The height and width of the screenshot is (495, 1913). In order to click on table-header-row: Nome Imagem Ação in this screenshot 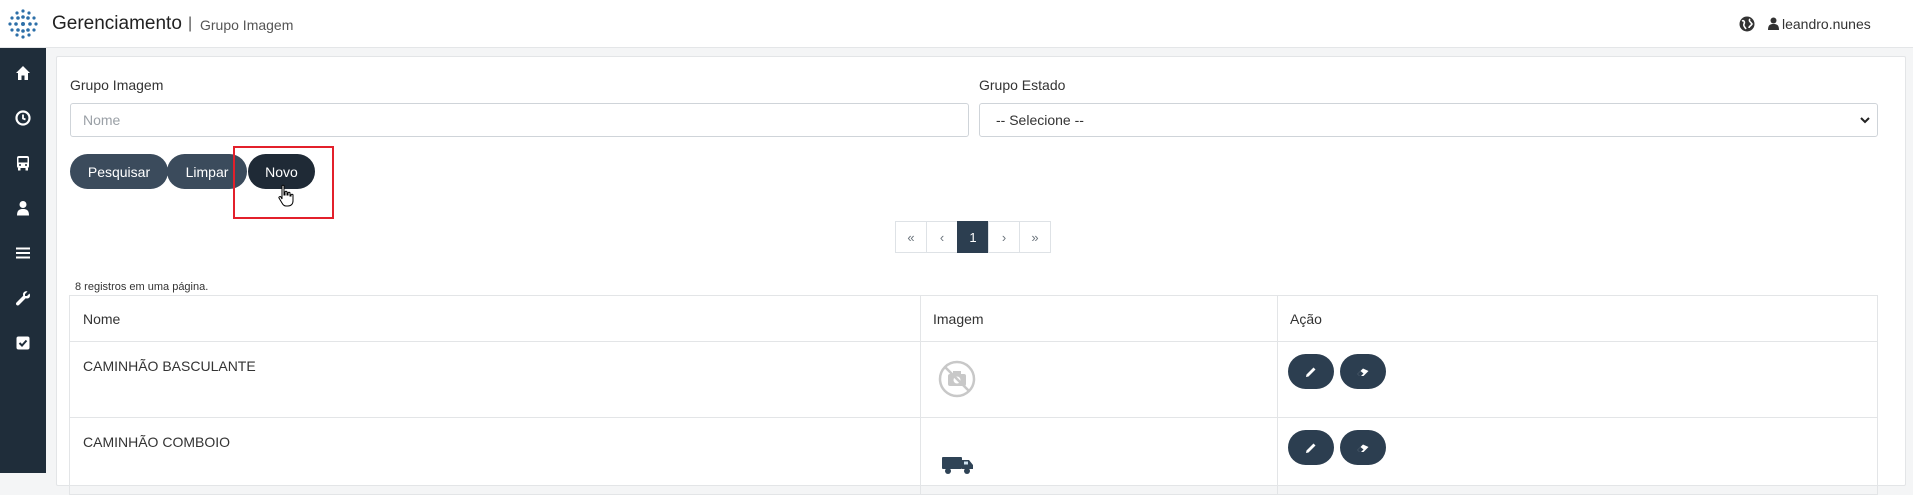, I will do `click(973, 319)`.